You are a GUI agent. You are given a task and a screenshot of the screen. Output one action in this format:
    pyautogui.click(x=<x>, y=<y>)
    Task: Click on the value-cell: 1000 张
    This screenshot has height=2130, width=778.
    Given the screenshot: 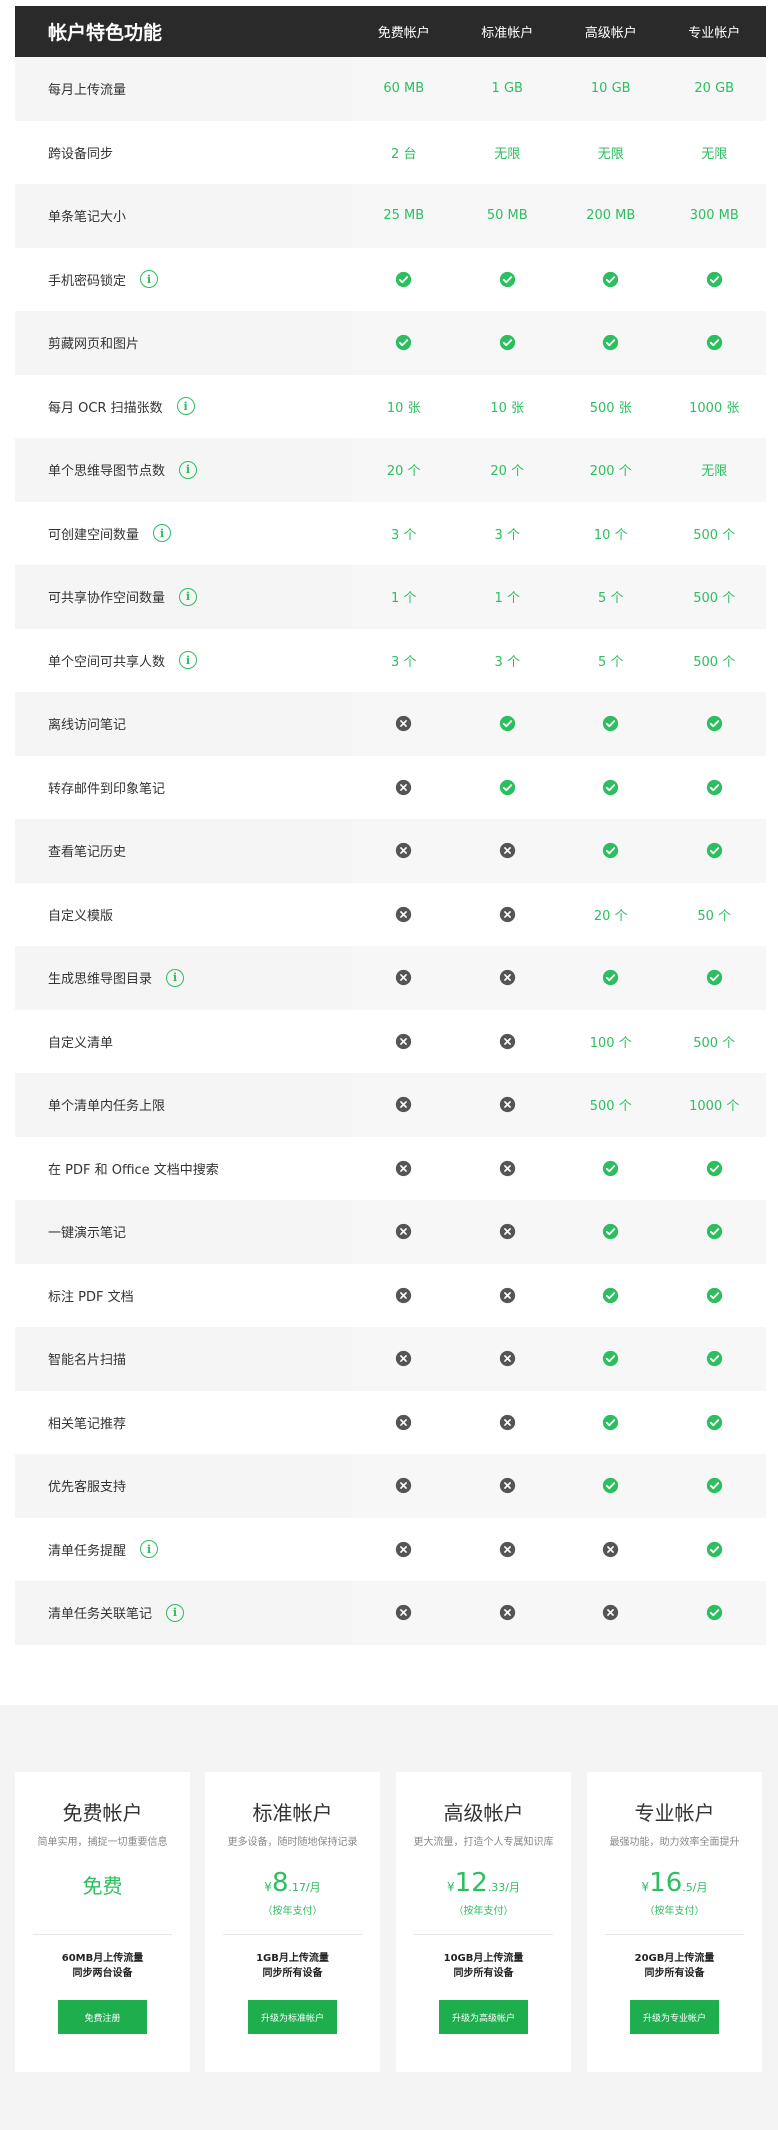 What is the action you would take?
    pyautogui.click(x=714, y=408)
    